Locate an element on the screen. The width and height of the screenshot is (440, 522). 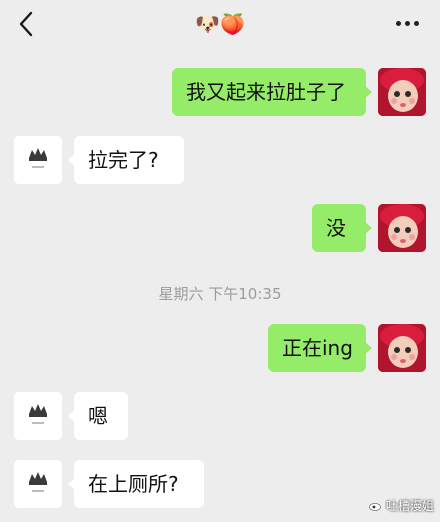
message-text: 在上厕所? is located at coordinates (133, 484).